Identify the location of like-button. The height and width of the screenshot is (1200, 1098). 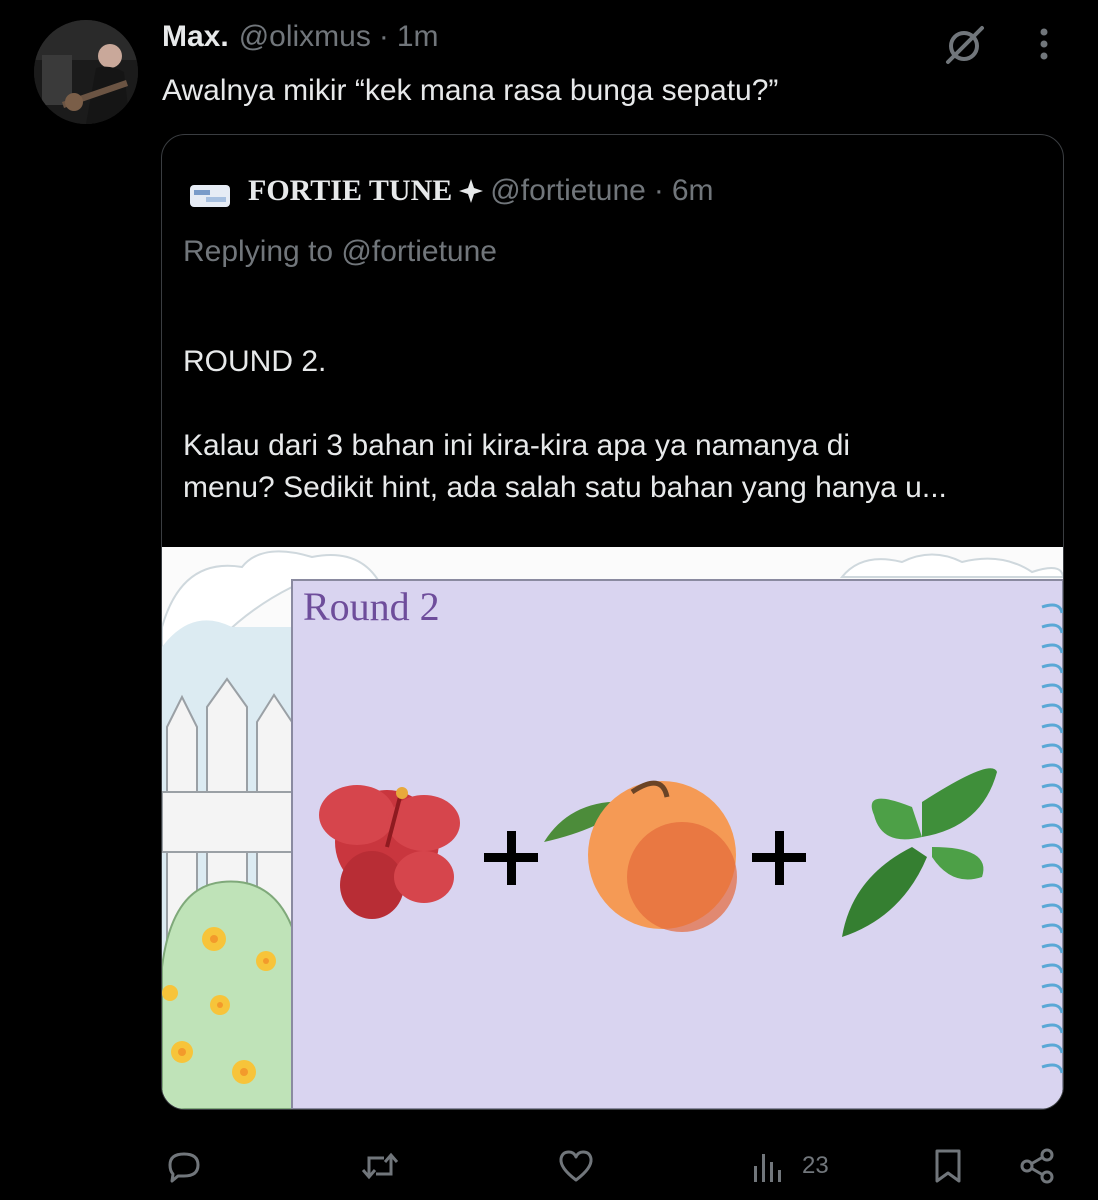
(576, 1166).